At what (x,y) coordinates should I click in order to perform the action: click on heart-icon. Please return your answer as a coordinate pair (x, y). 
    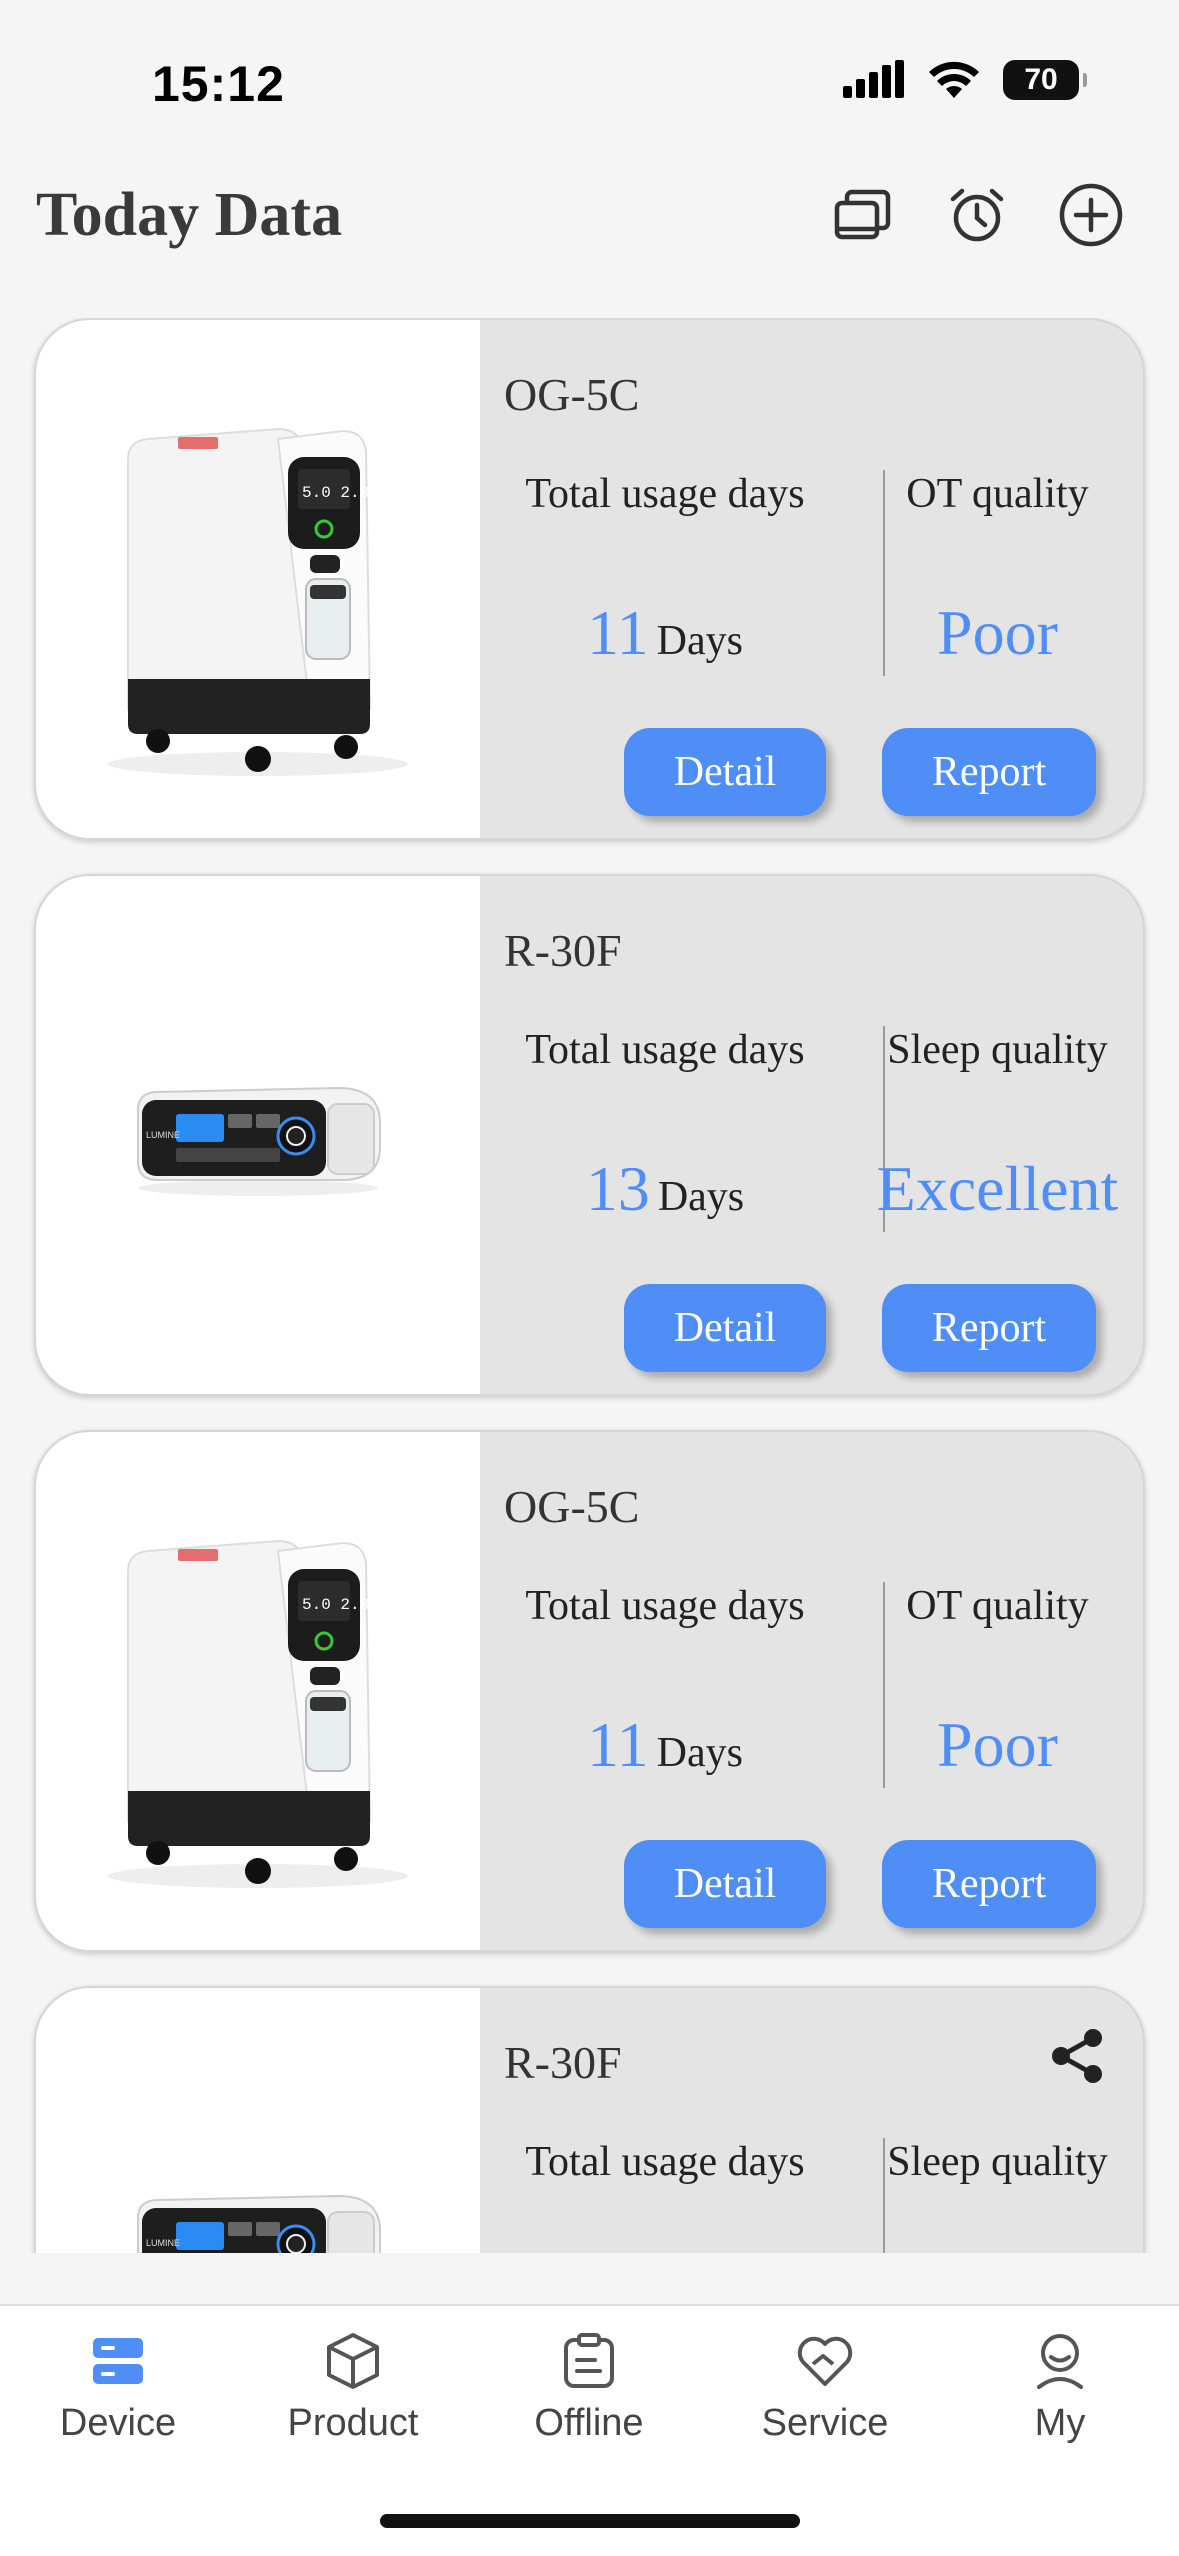
    Looking at the image, I should click on (825, 2361).